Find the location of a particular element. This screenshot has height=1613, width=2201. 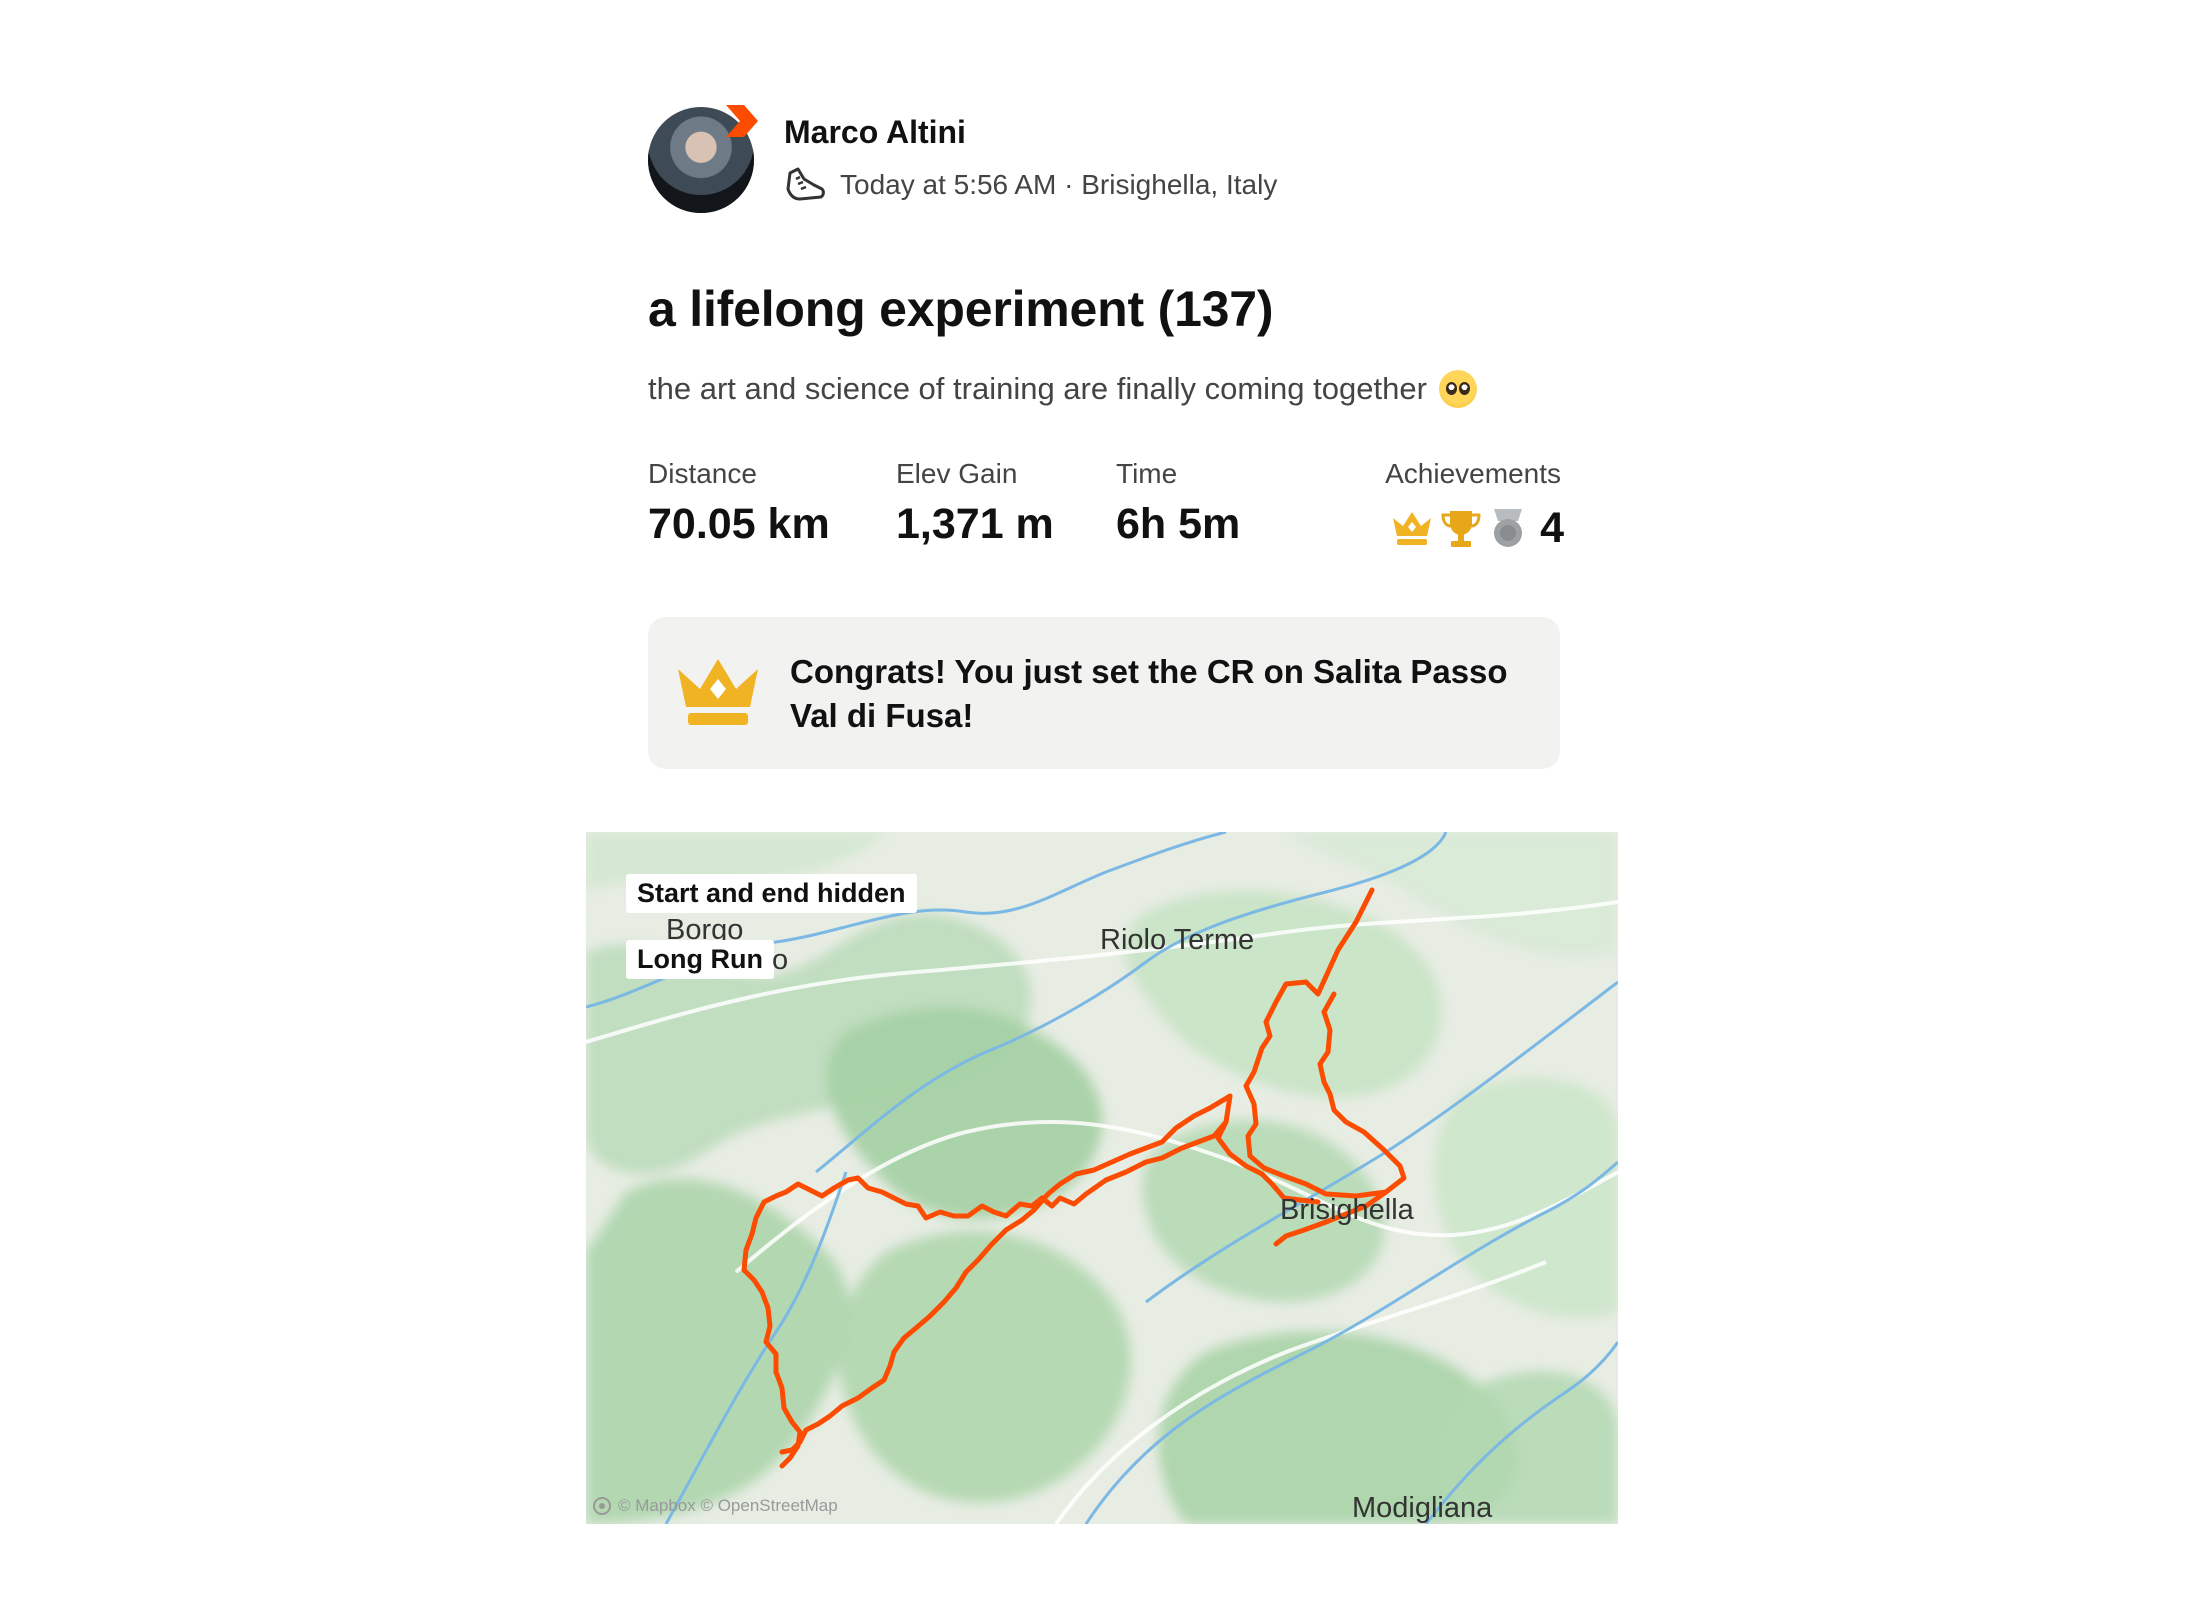

map-attribution-text: © Mapbox © OpenStreetMap is located at coordinates (728, 1505).